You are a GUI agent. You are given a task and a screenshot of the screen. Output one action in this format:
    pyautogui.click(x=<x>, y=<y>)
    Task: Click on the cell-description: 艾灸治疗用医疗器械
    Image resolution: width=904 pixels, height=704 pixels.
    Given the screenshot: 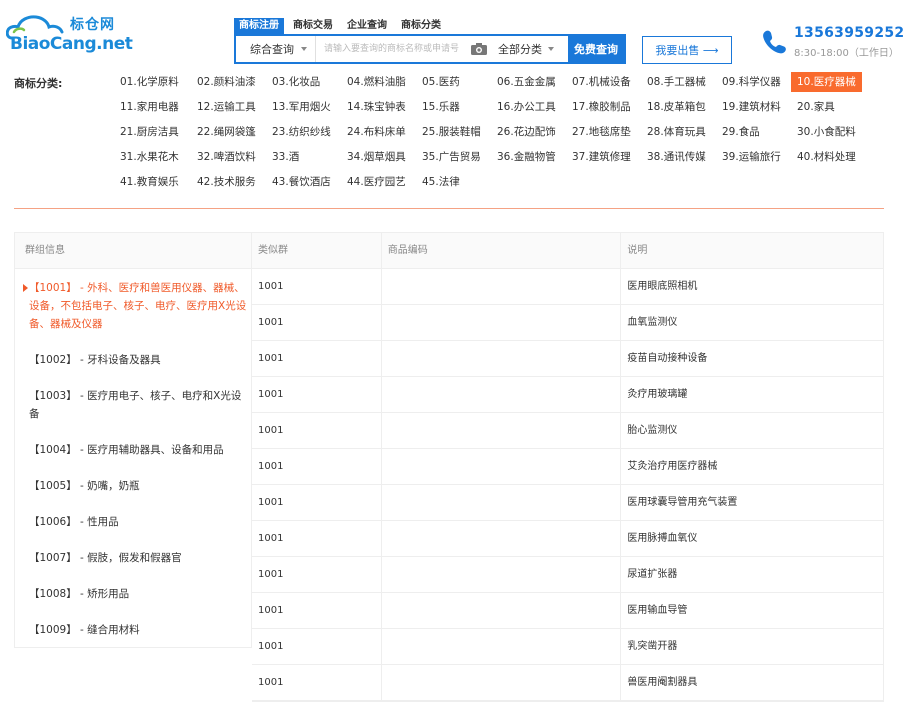 What is the action you would take?
    pyautogui.click(x=672, y=466)
    